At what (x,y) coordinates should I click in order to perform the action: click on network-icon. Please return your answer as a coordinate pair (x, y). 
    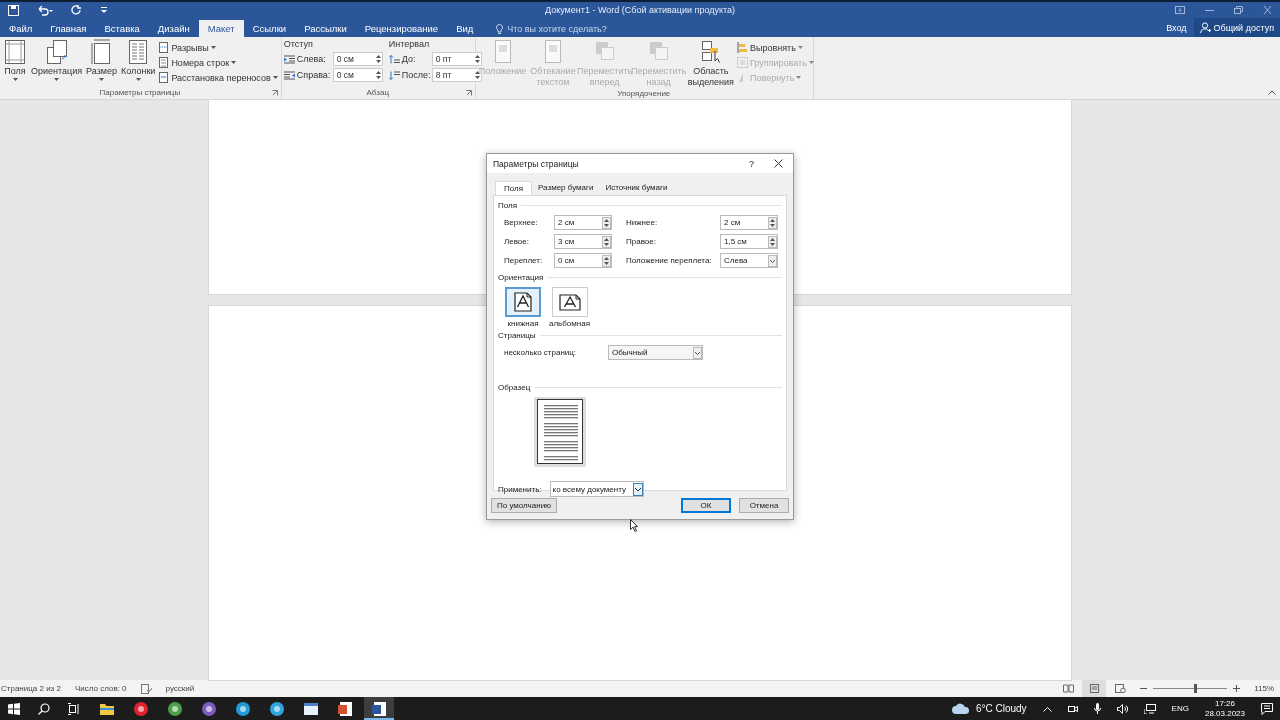
    Looking at the image, I should click on (1149, 708).